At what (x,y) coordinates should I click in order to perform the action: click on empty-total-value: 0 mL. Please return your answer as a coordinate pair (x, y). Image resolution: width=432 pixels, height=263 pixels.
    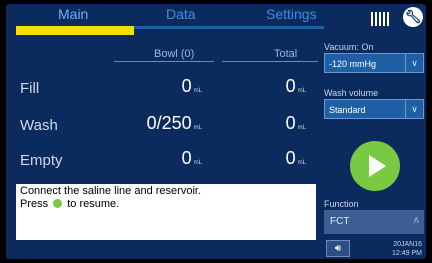
    Looking at the image, I should click on (264, 158).